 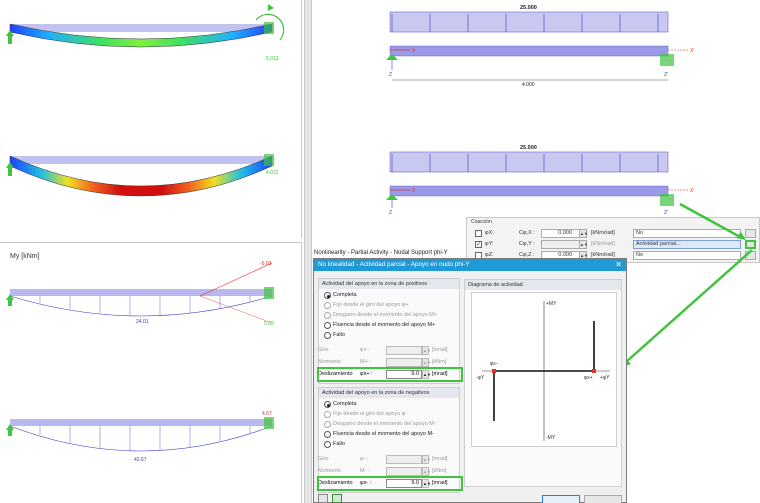 I want to click on span-value: 4.000, so click(x=528, y=85).